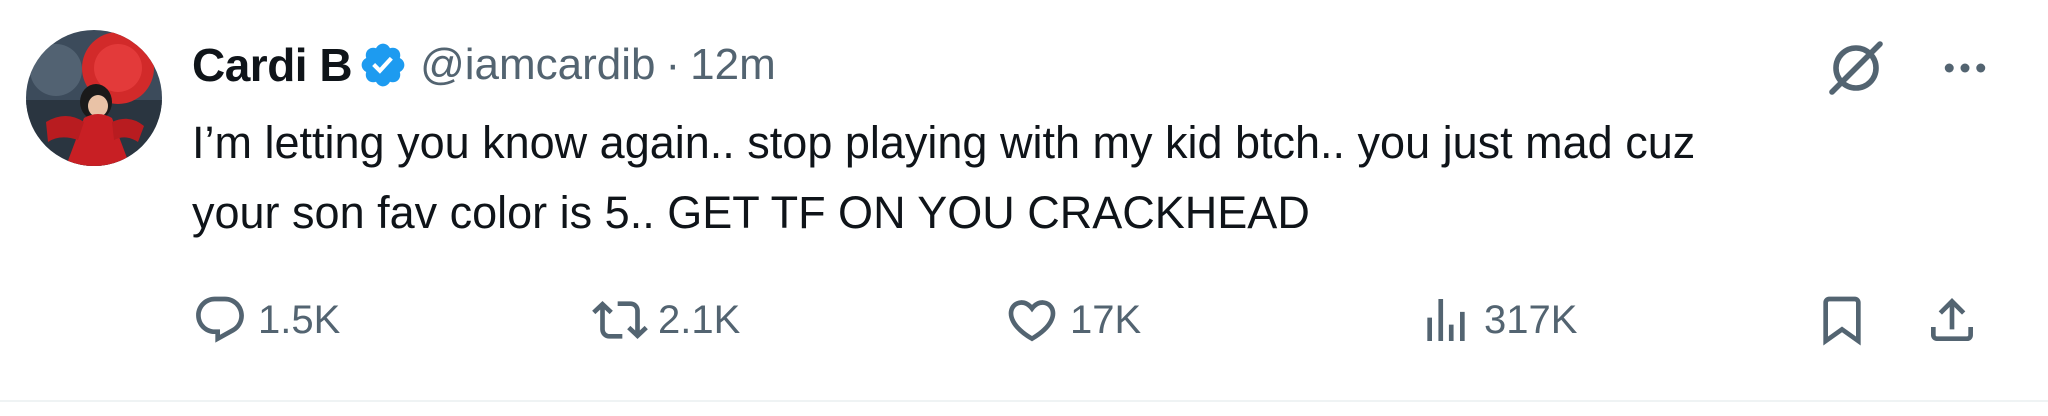 The width and height of the screenshot is (2048, 416). Describe the element at coordinates (620, 320) in the screenshot. I see `retweet-icon` at that location.